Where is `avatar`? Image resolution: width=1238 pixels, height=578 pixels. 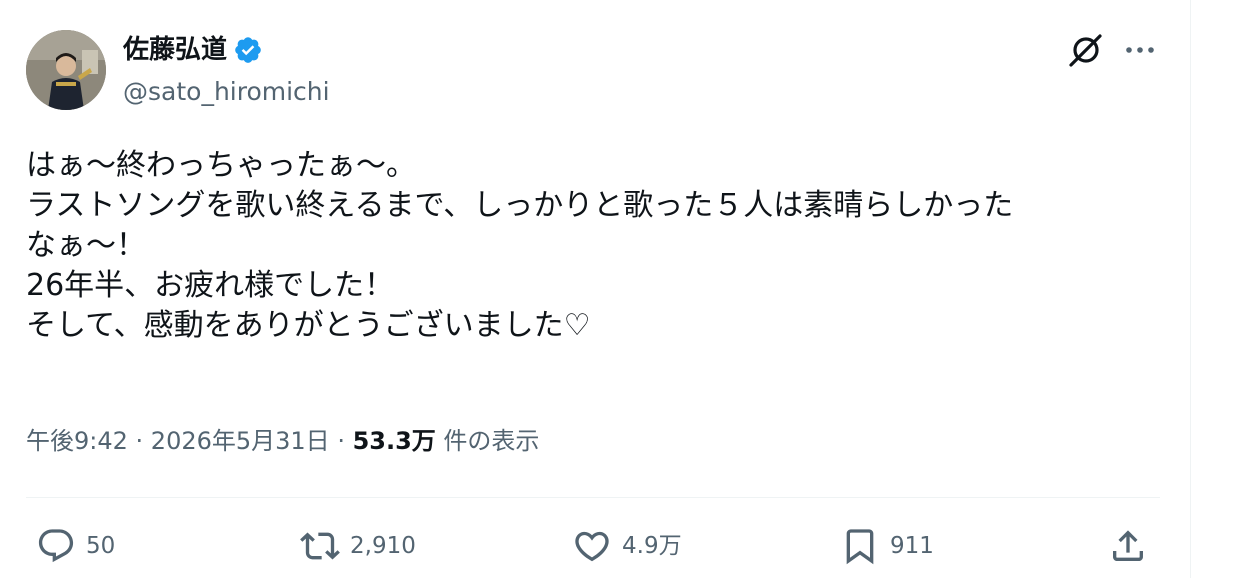 avatar is located at coordinates (66, 70).